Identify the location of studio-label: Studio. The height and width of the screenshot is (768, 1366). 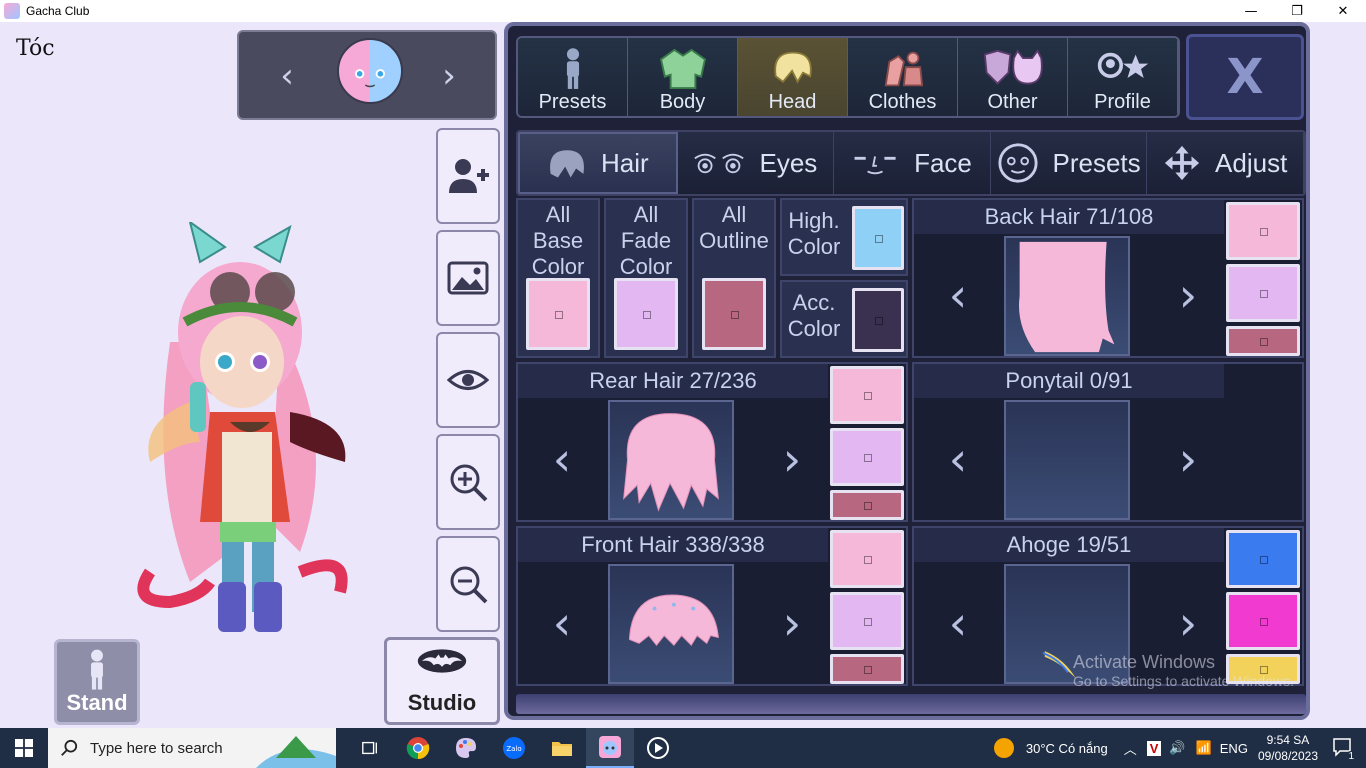
(442, 702).